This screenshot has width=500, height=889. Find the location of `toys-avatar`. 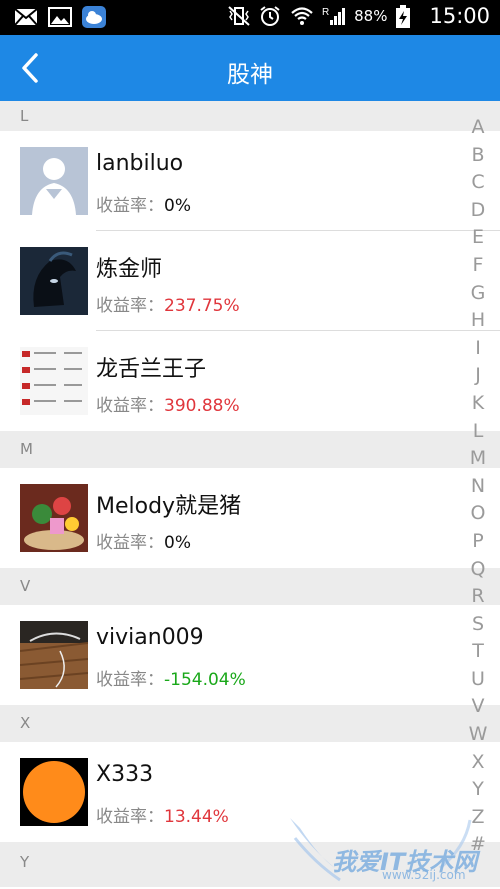

toys-avatar is located at coordinates (54, 518).